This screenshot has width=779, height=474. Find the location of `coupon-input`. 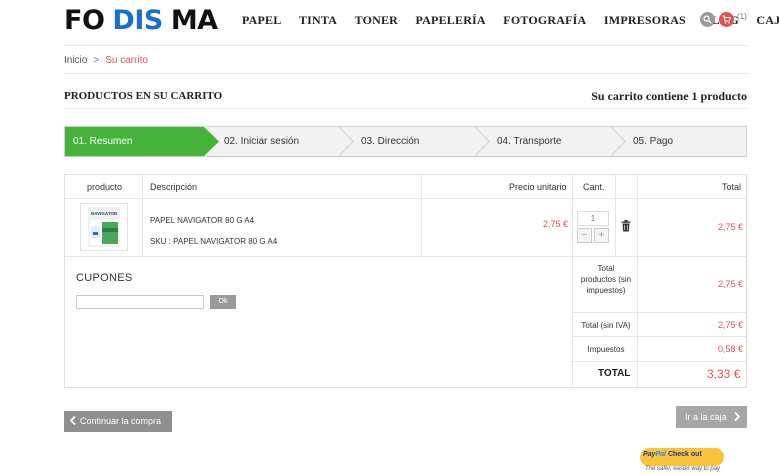

coupon-input is located at coordinates (140, 302).